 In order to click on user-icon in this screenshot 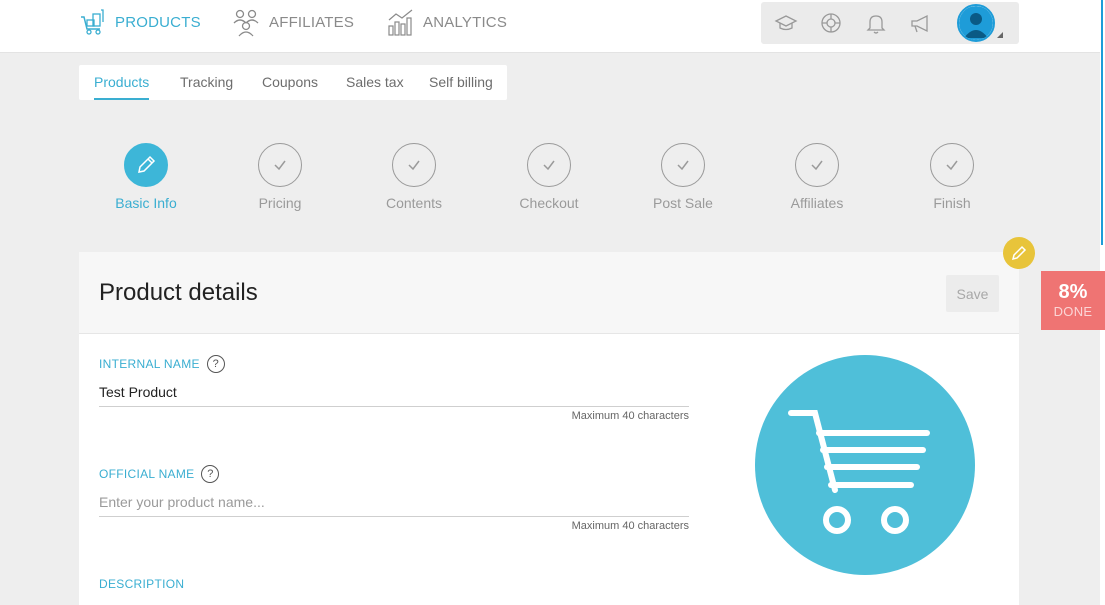, I will do `click(976, 23)`.